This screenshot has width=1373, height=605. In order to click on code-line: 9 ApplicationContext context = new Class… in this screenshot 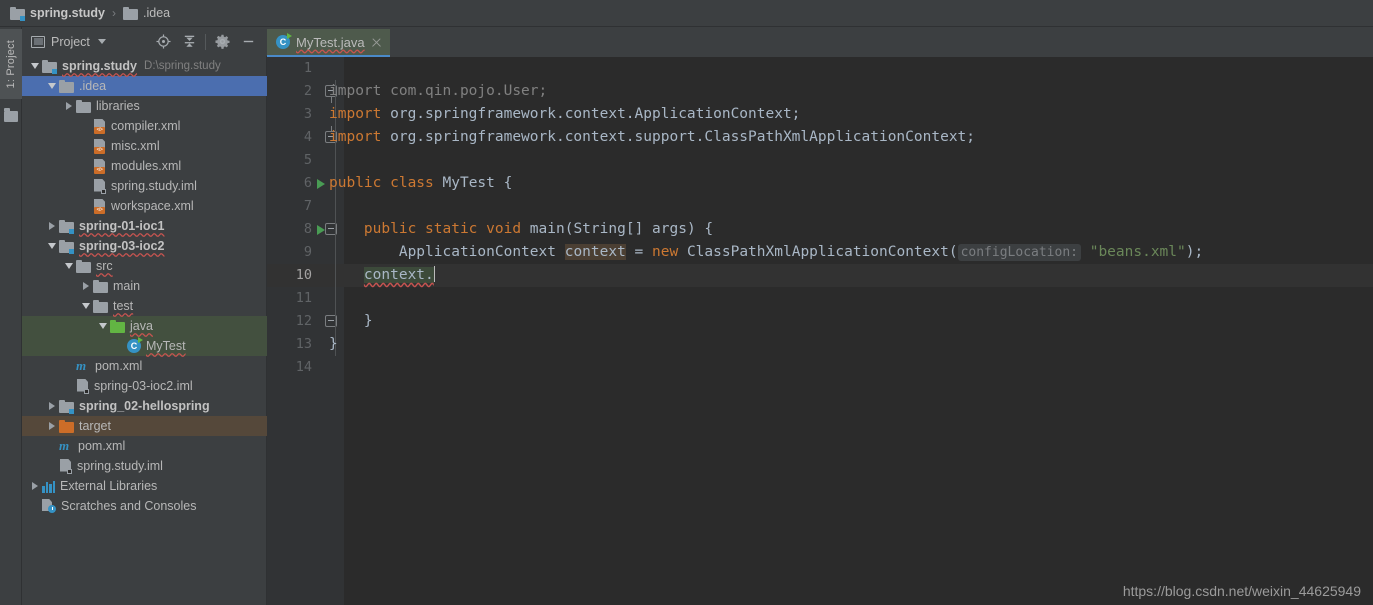, I will do `click(820, 252)`.